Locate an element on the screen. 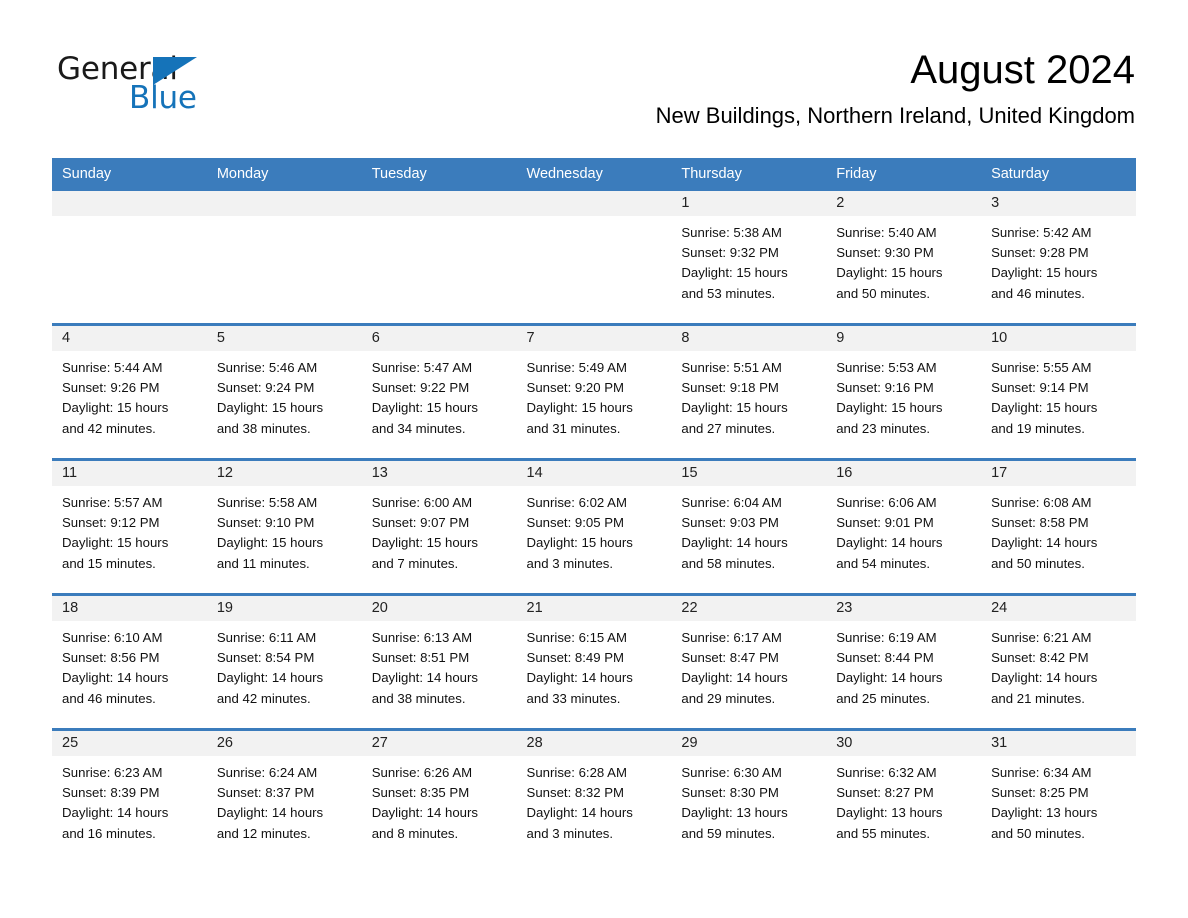 The height and width of the screenshot is (918, 1188). generalblue-logo: General Blue is located at coordinates (157, 87).